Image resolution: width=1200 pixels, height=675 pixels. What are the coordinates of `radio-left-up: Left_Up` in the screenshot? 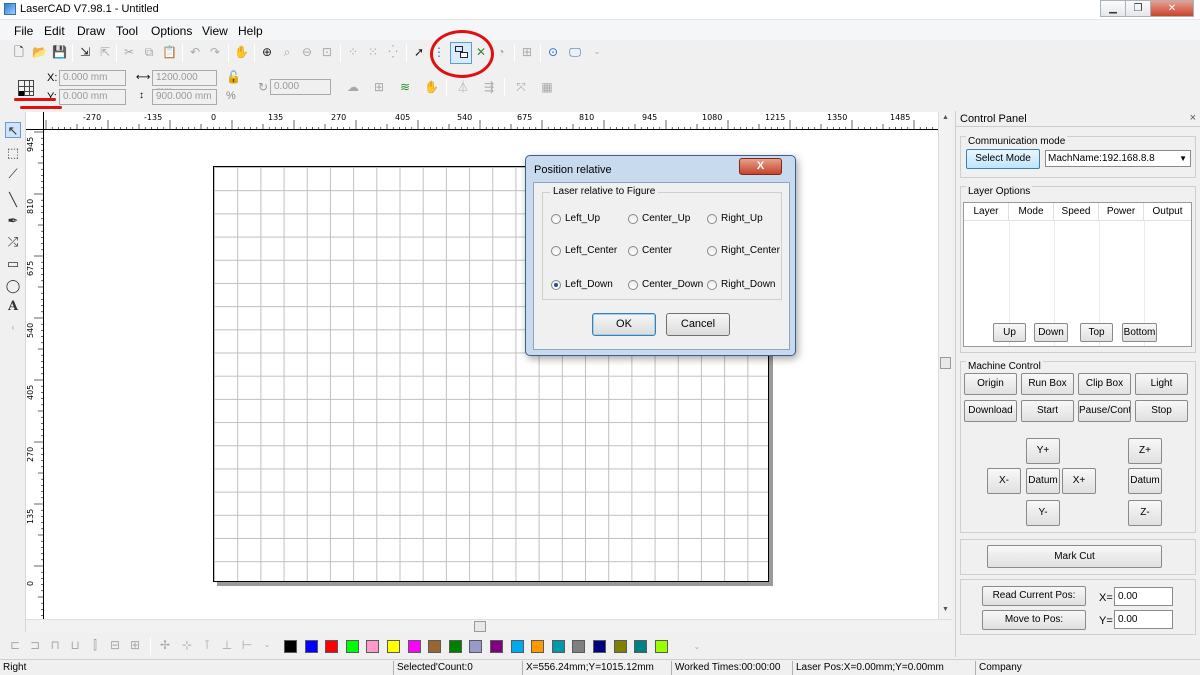 It's located at (575, 218).